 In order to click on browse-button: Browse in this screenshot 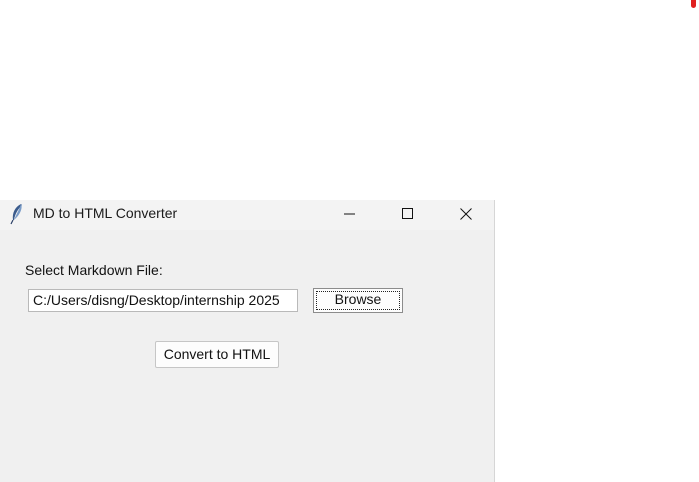, I will do `click(358, 300)`.